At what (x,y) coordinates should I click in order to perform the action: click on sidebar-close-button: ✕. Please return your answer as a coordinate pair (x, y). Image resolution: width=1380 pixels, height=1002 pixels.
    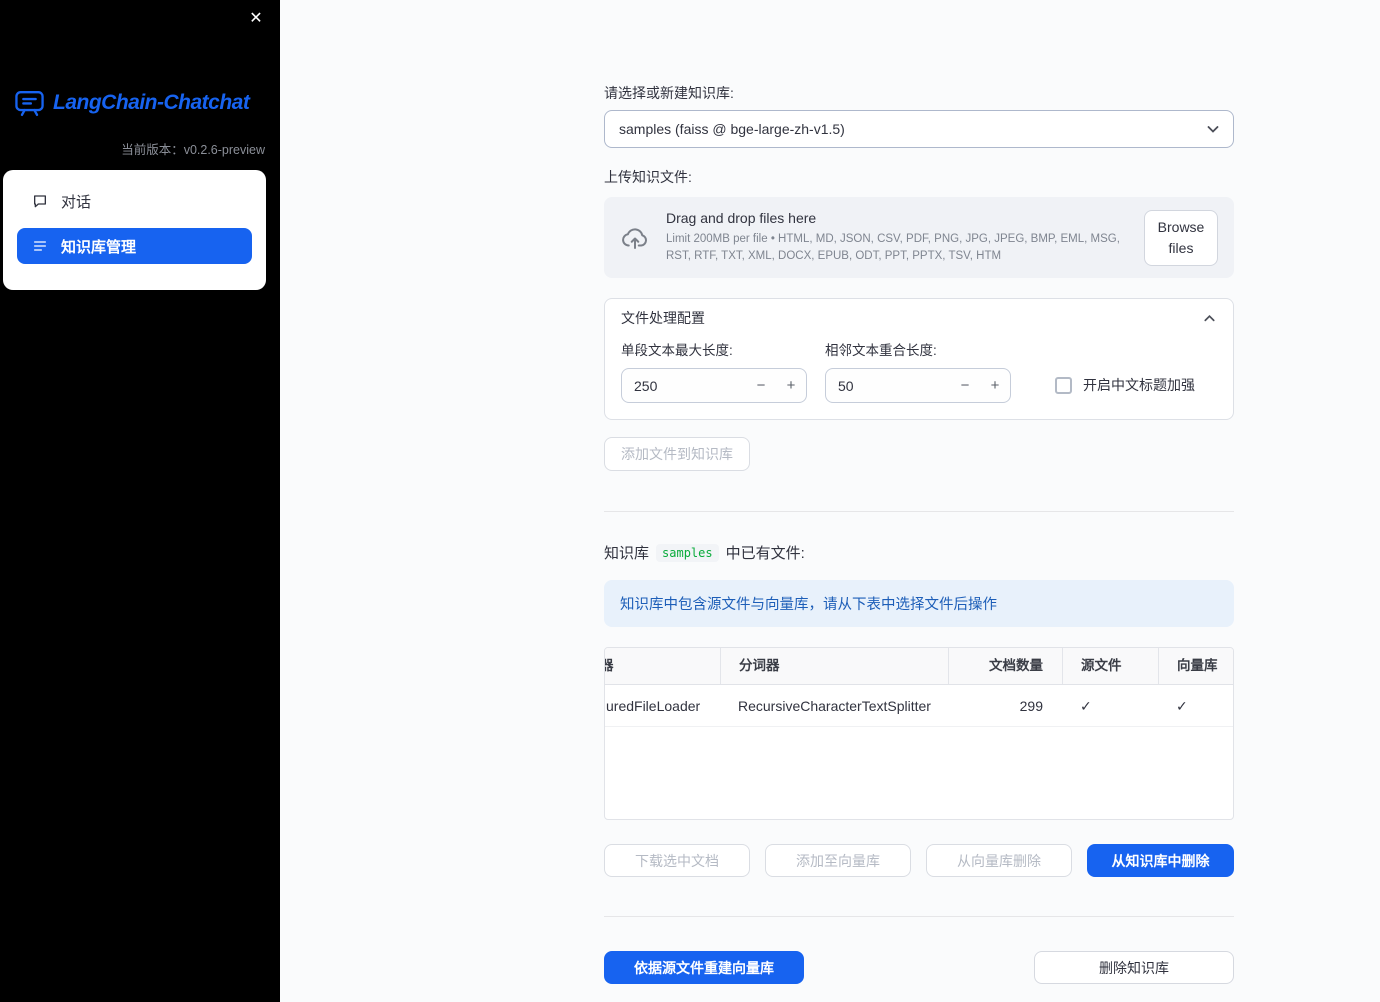
    Looking at the image, I should click on (256, 19).